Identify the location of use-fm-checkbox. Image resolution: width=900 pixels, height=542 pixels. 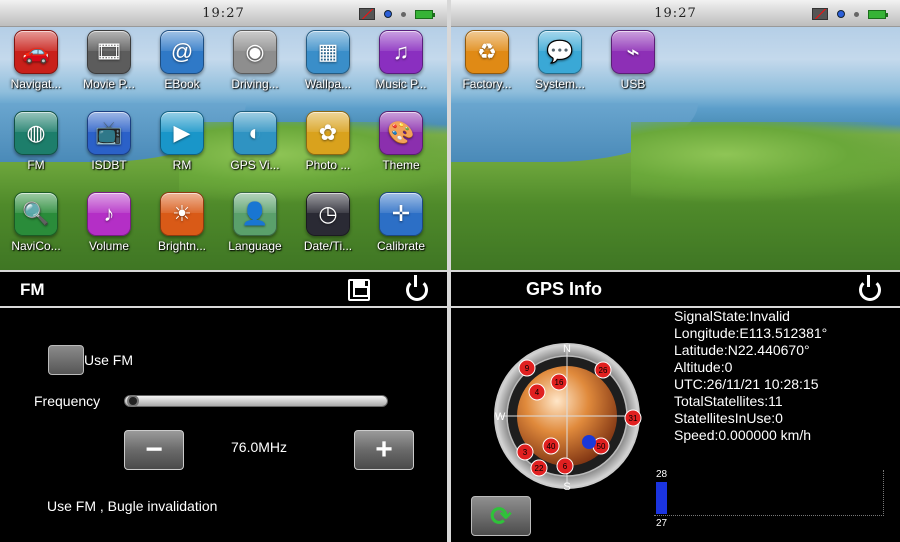
(66, 360).